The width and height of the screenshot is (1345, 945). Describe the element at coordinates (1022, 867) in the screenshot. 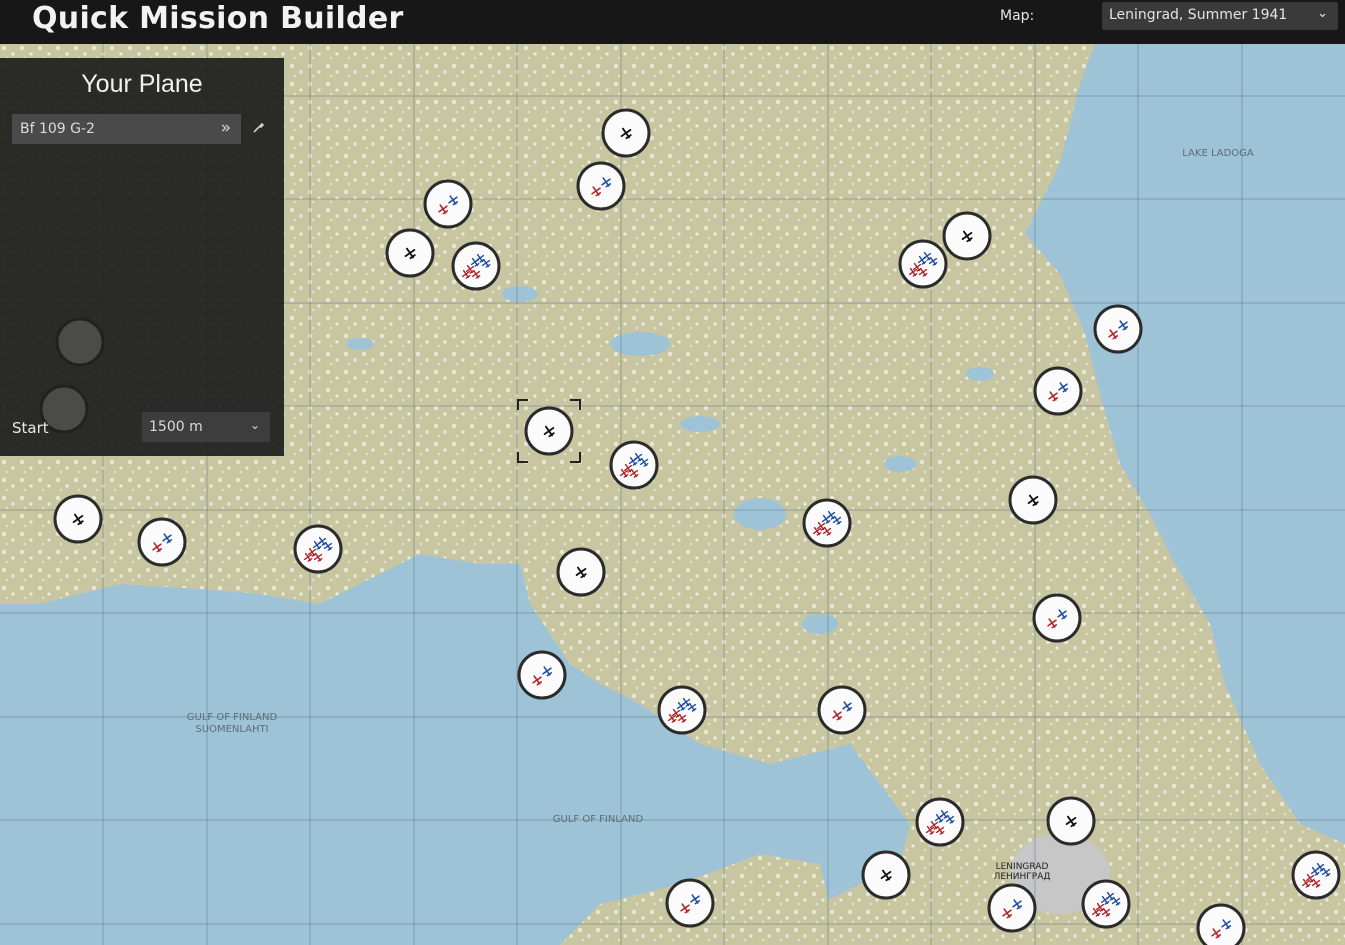

I see `map-label-city: LENINGRAD` at that location.